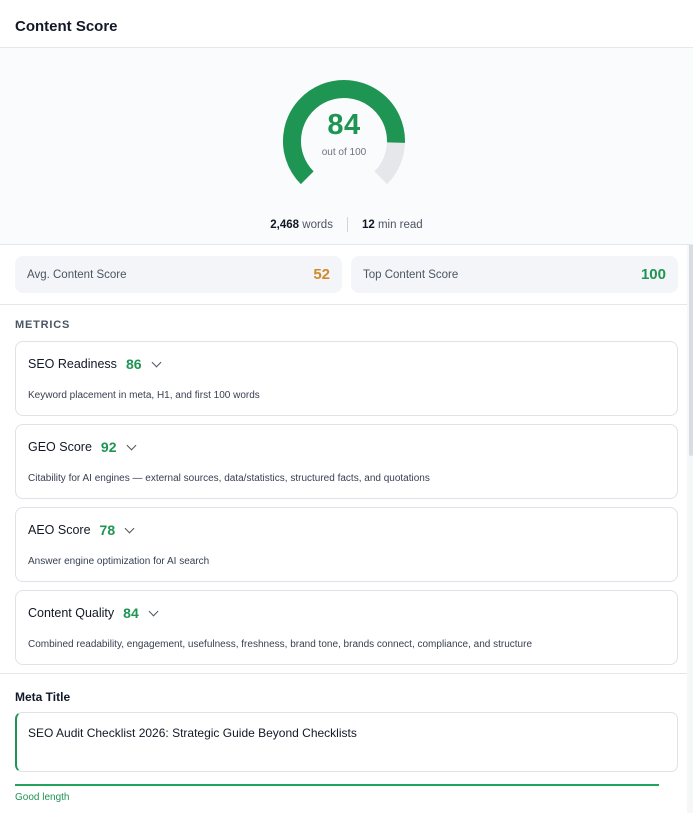 The height and width of the screenshot is (813, 693). I want to click on stats-divider, so click(347, 224).